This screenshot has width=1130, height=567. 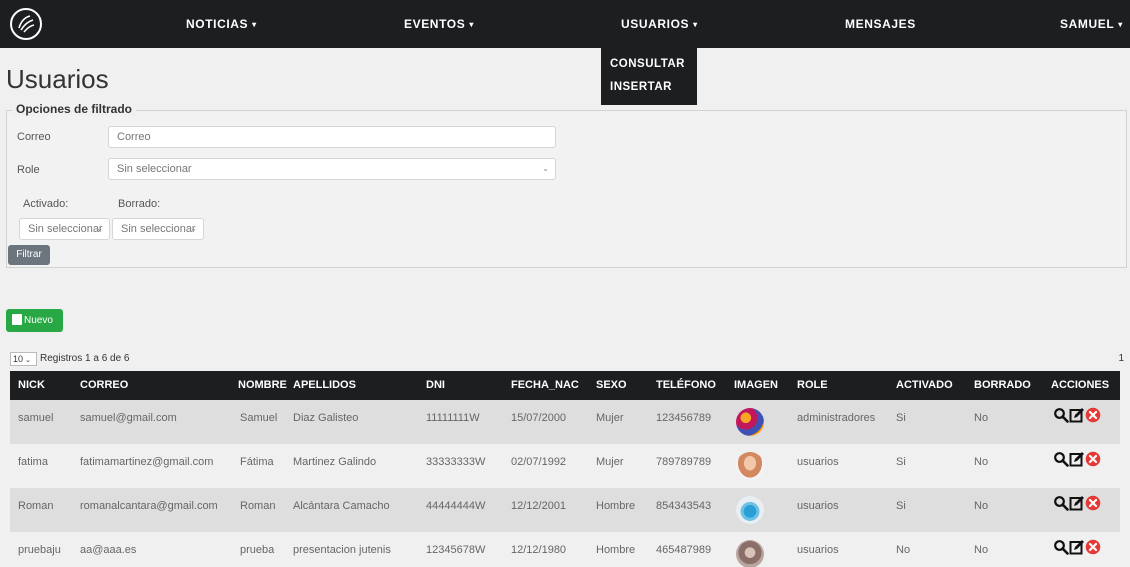 What do you see at coordinates (453, 418) in the screenshot?
I see `cell-dni: 11111111W` at bounding box center [453, 418].